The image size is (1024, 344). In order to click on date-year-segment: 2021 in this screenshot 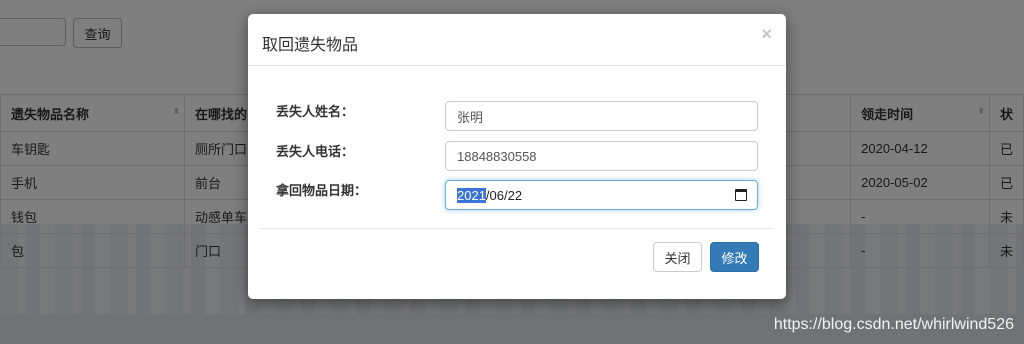, I will do `click(471, 195)`.